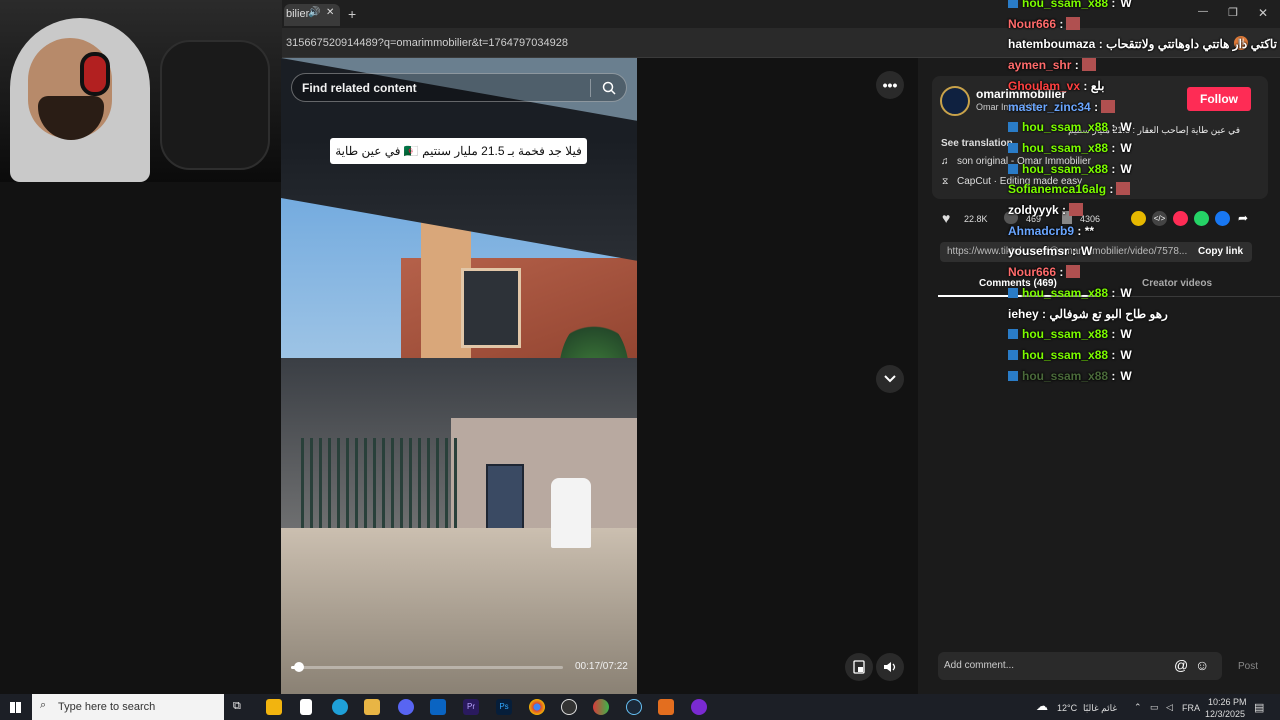  Describe the element at coordinates (128, 707) in the screenshot. I see `taskbar-search: ⌕ Type here to search` at that location.